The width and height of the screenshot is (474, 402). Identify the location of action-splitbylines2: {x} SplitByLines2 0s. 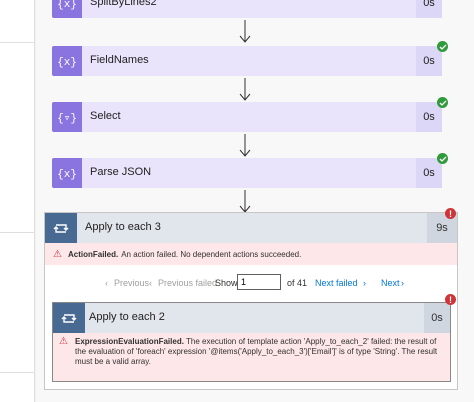
(247, 9).